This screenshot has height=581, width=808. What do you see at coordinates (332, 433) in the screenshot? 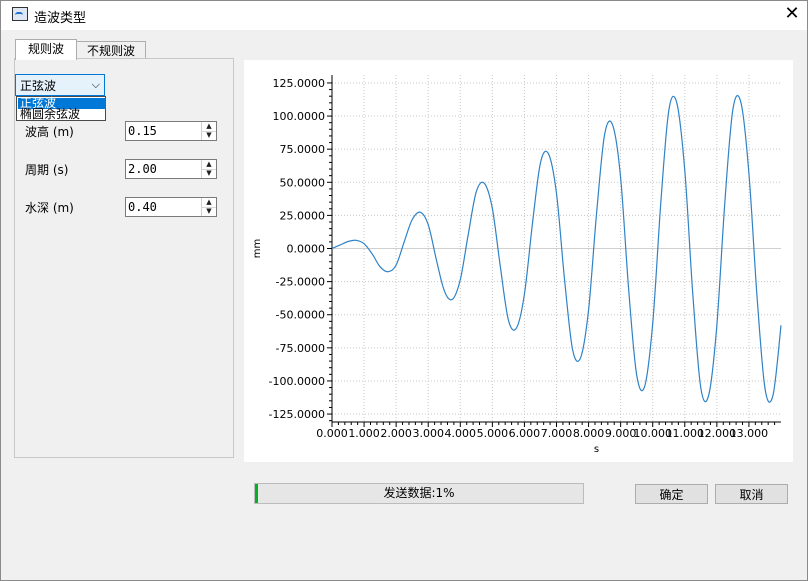
I see `x-tick-label: 0.000` at bounding box center [332, 433].